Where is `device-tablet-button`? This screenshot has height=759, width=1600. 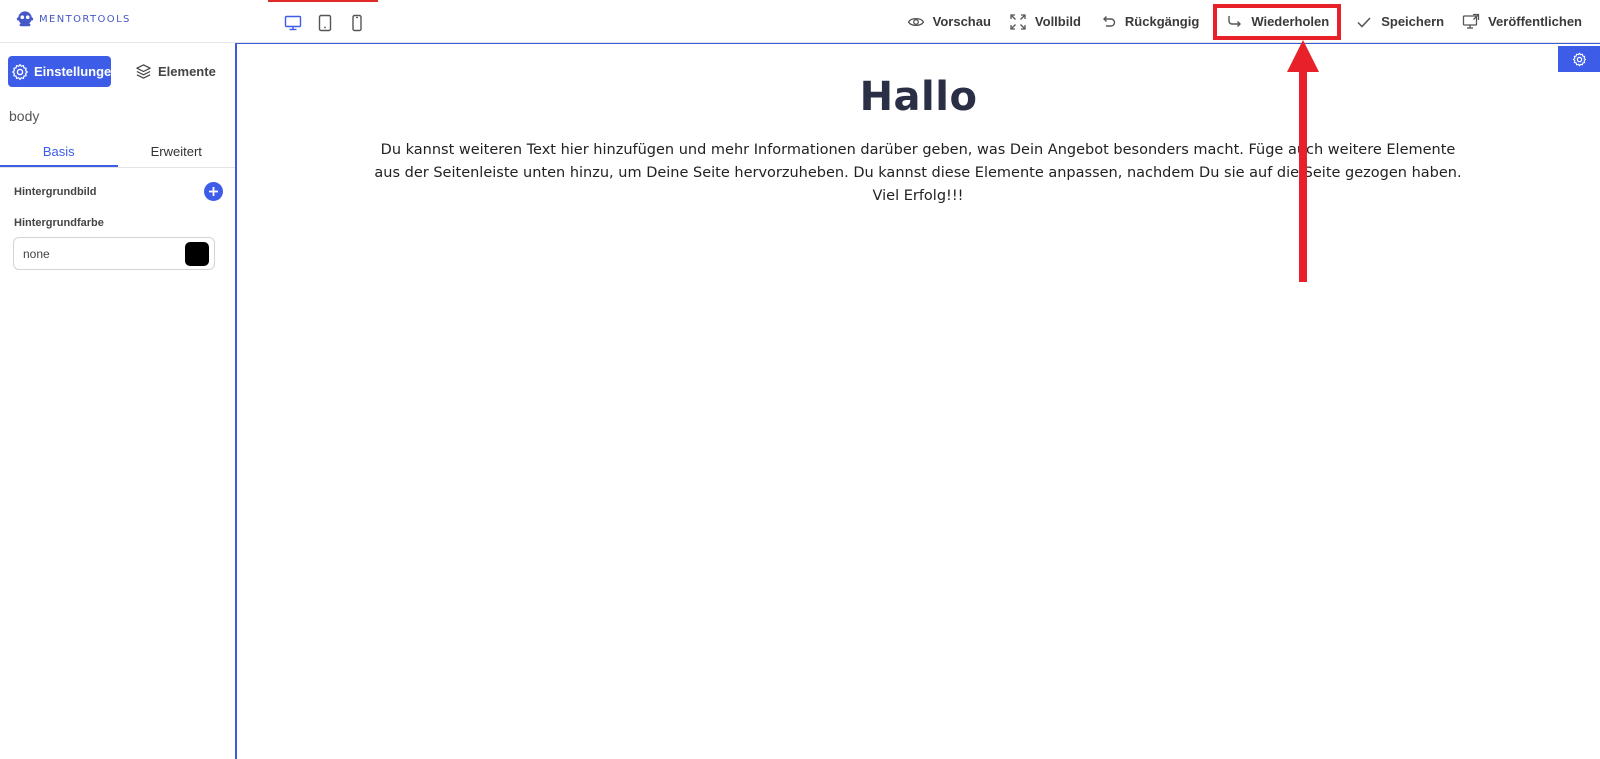
device-tablet-button is located at coordinates (325, 23).